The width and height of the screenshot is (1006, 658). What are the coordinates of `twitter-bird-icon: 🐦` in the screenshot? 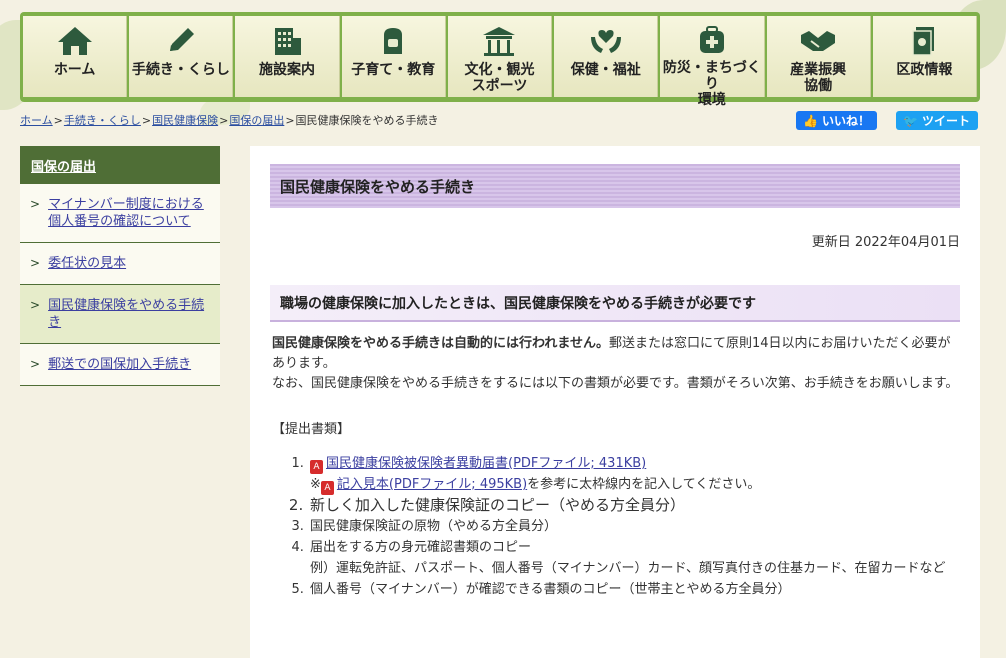 It's located at (910, 120).